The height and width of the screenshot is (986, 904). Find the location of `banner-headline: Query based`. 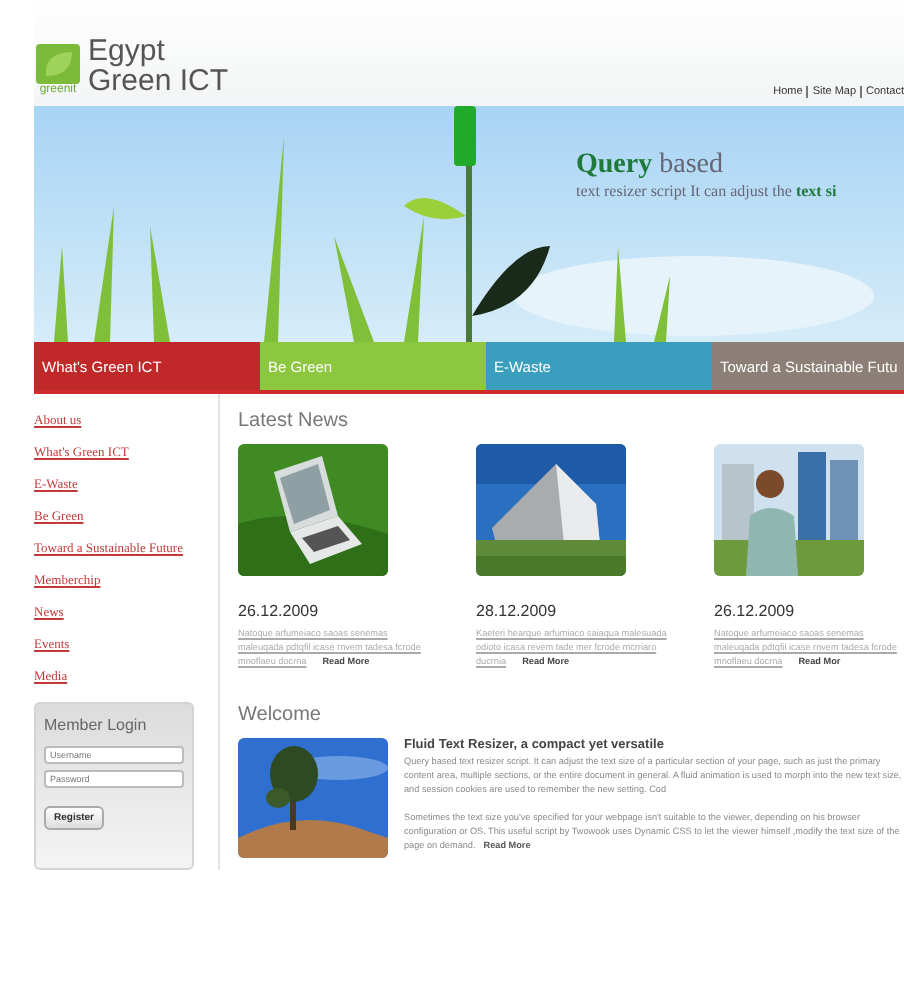

banner-headline: Query based is located at coordinates (650, 166).